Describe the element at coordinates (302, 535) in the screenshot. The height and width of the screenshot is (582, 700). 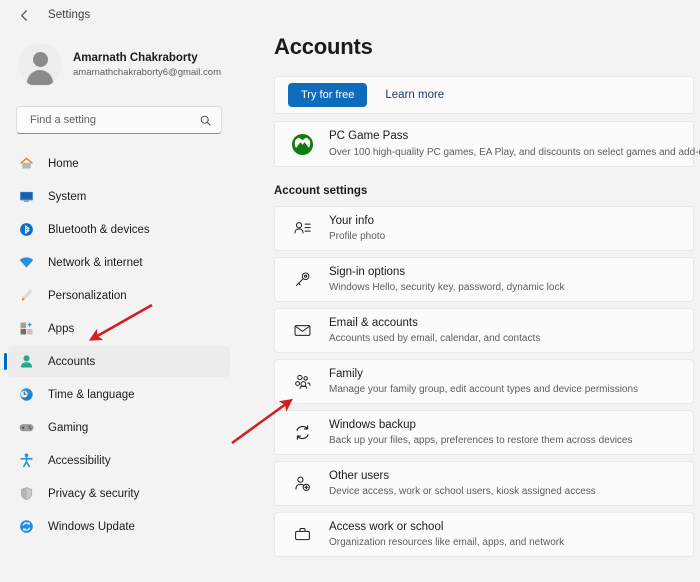
I see `briefcase-icon` at that location.